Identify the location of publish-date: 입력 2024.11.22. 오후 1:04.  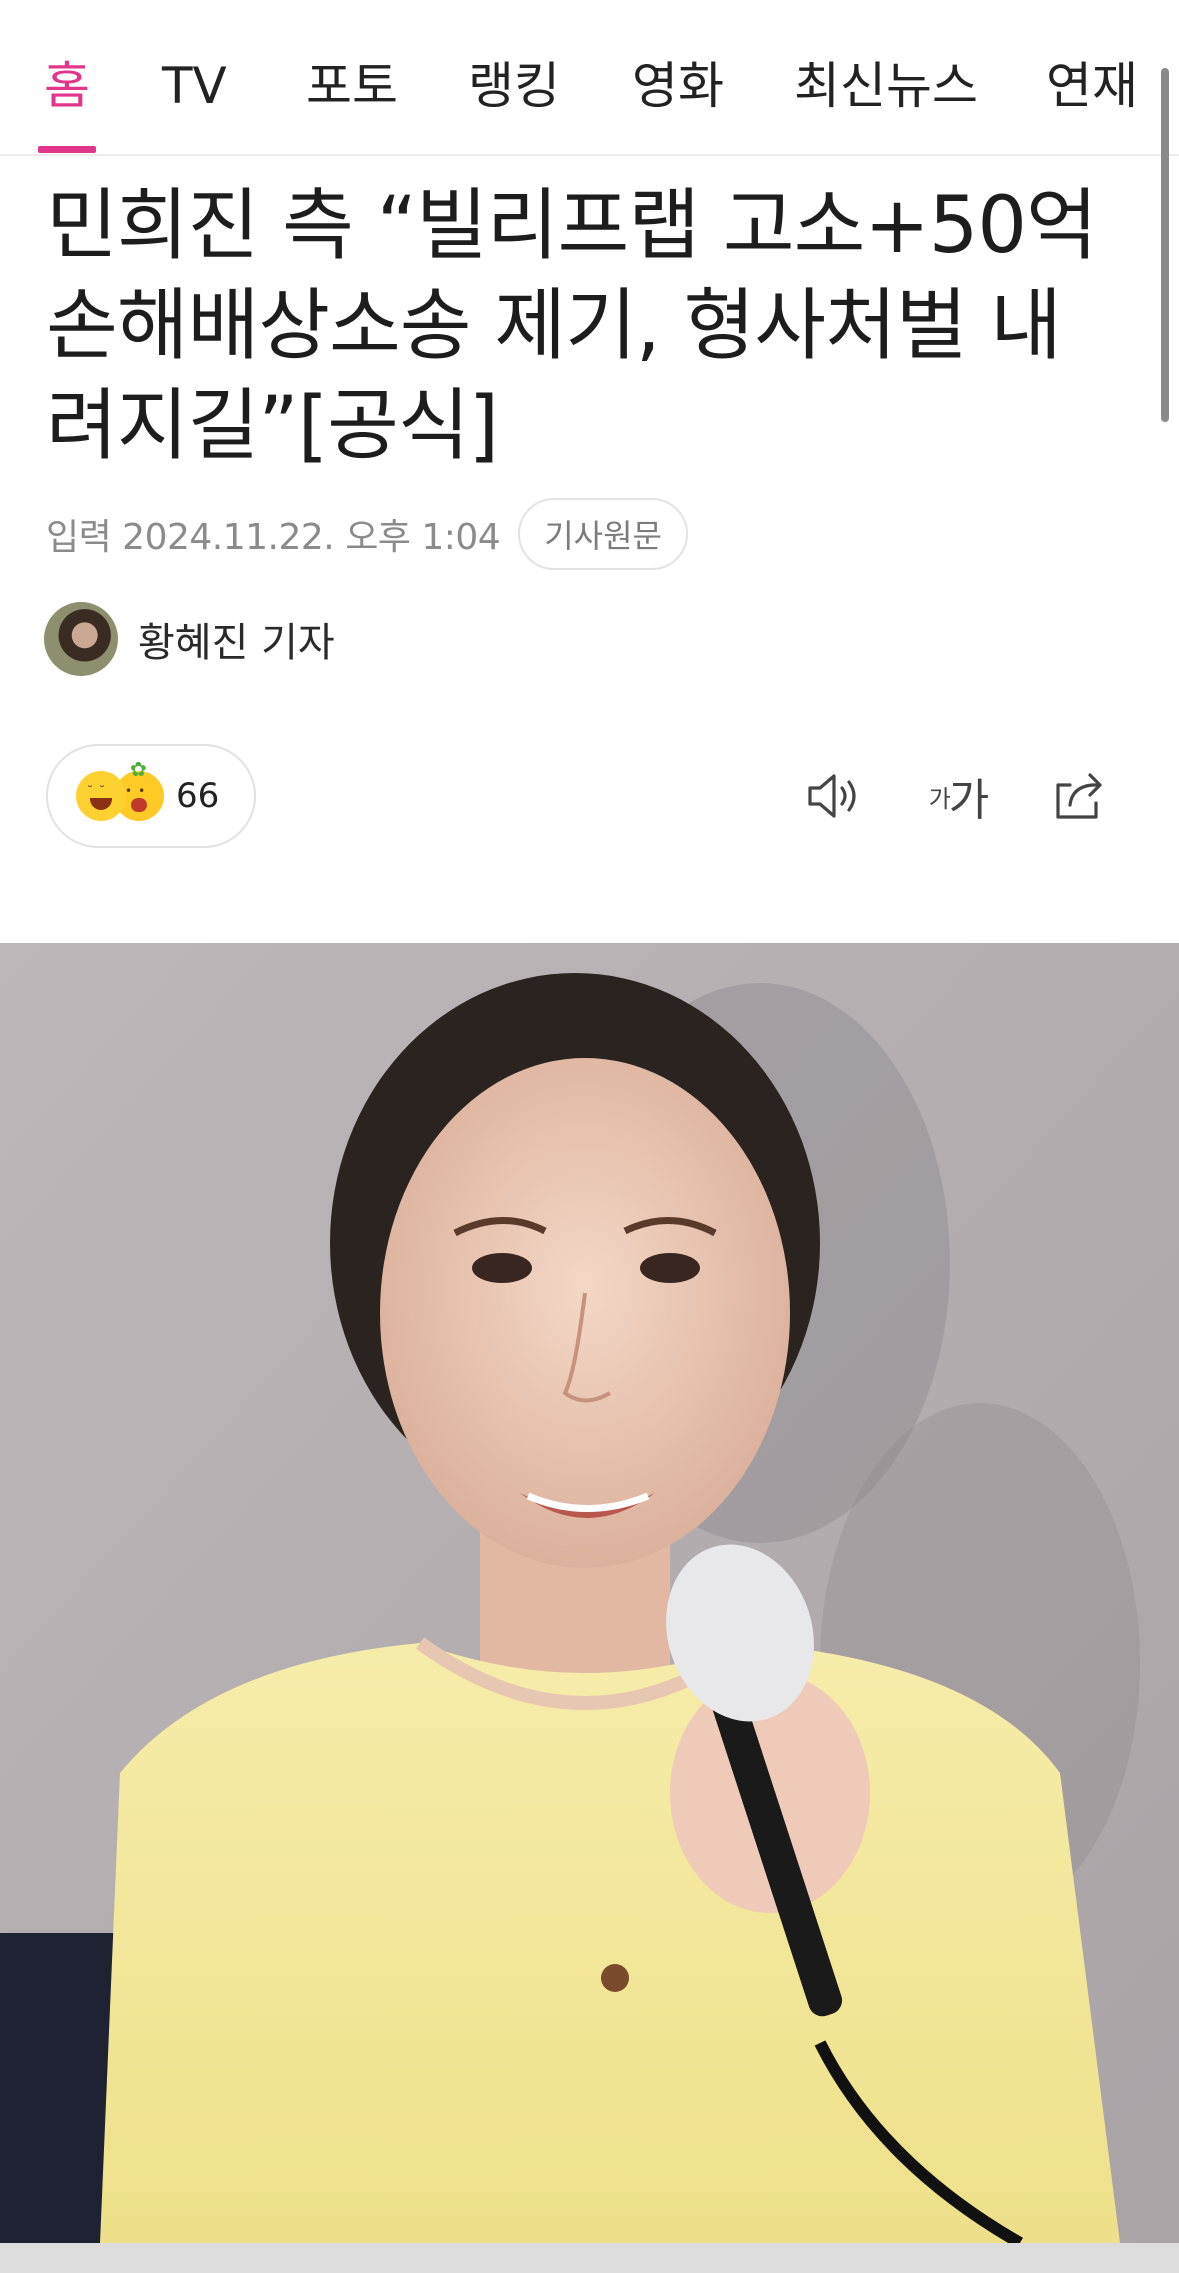
(273, 537).